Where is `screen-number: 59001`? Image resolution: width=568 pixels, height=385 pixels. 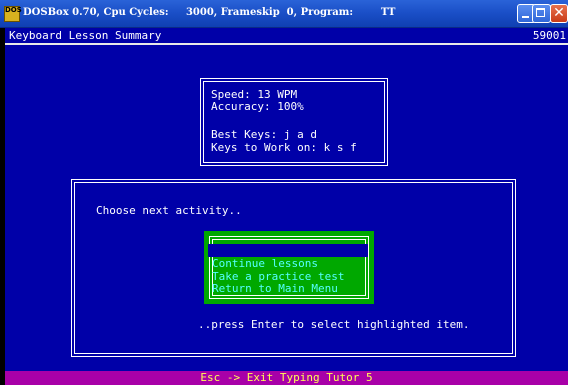
screen-number: 59001 is located at coordinates (549, 35).